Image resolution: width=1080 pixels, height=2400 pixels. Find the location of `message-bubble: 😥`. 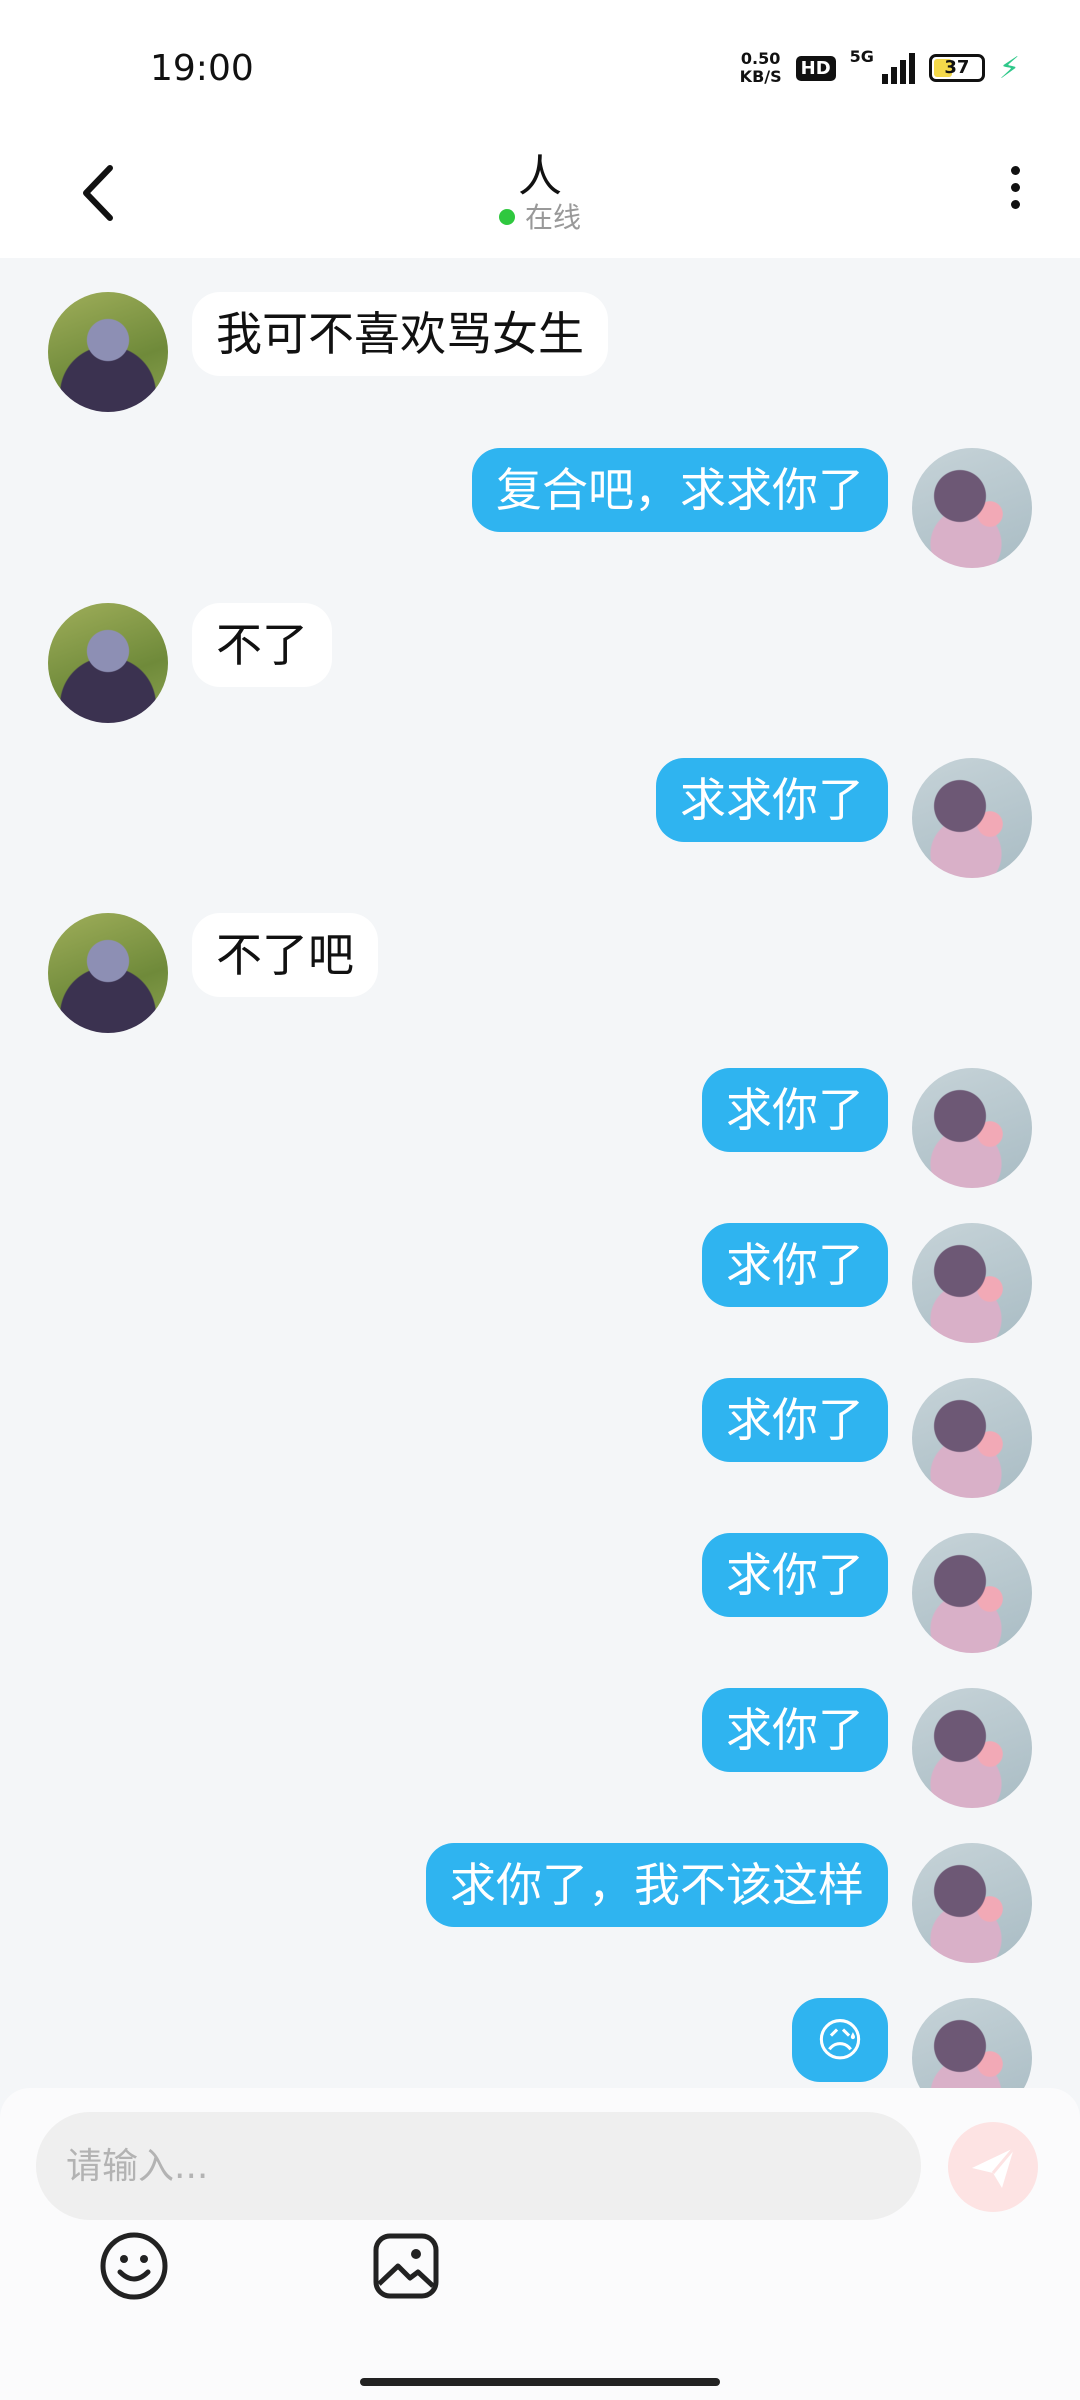

message-bubble: 😥 is located at coordinates (840, 2040).